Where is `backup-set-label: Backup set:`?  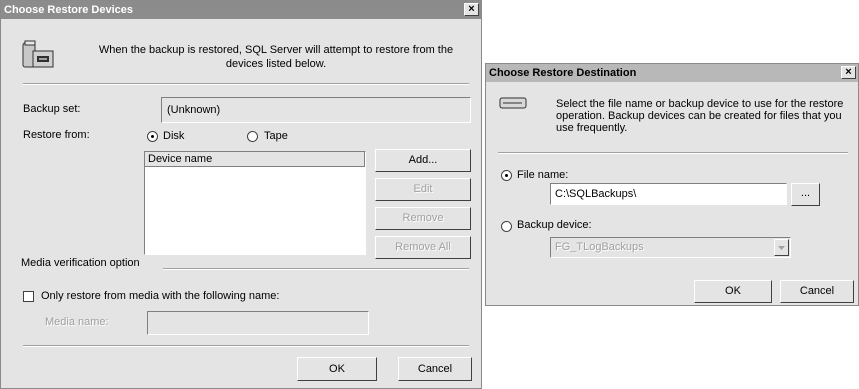
backup-set-label: Backup set: is located at coordinates (52, 109).